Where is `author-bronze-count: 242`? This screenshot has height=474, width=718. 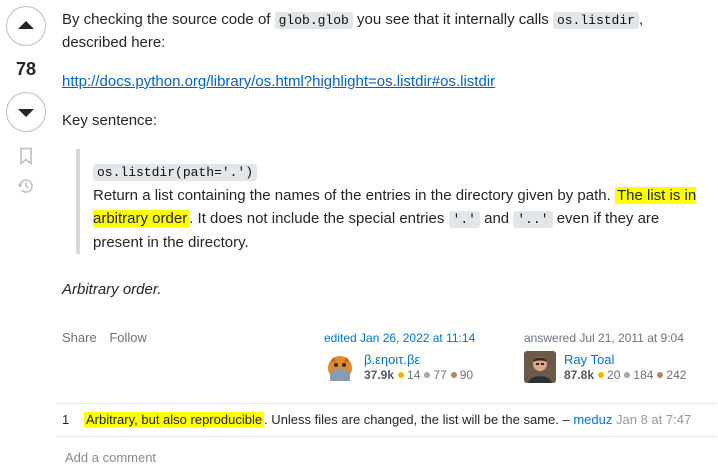
author-bronze-count: 242 is located at coordinates (676, 375).